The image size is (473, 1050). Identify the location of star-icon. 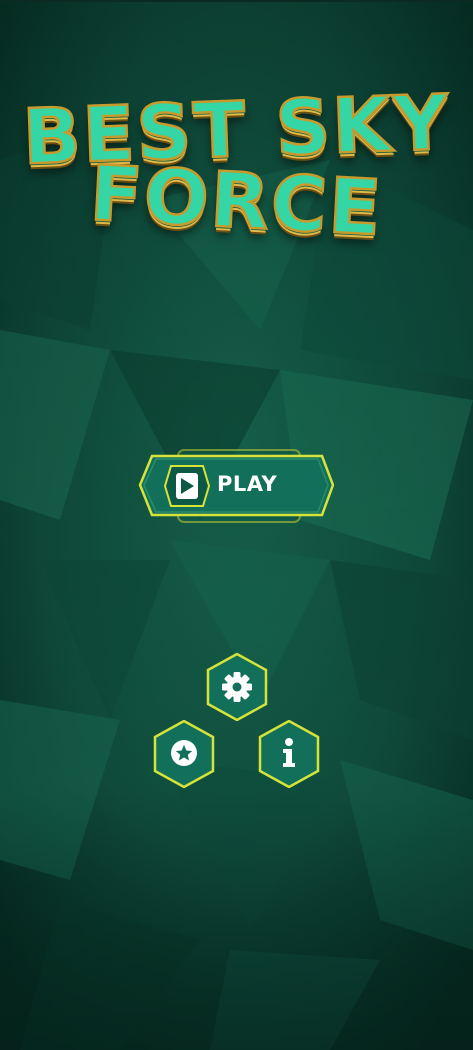
(184, 754).